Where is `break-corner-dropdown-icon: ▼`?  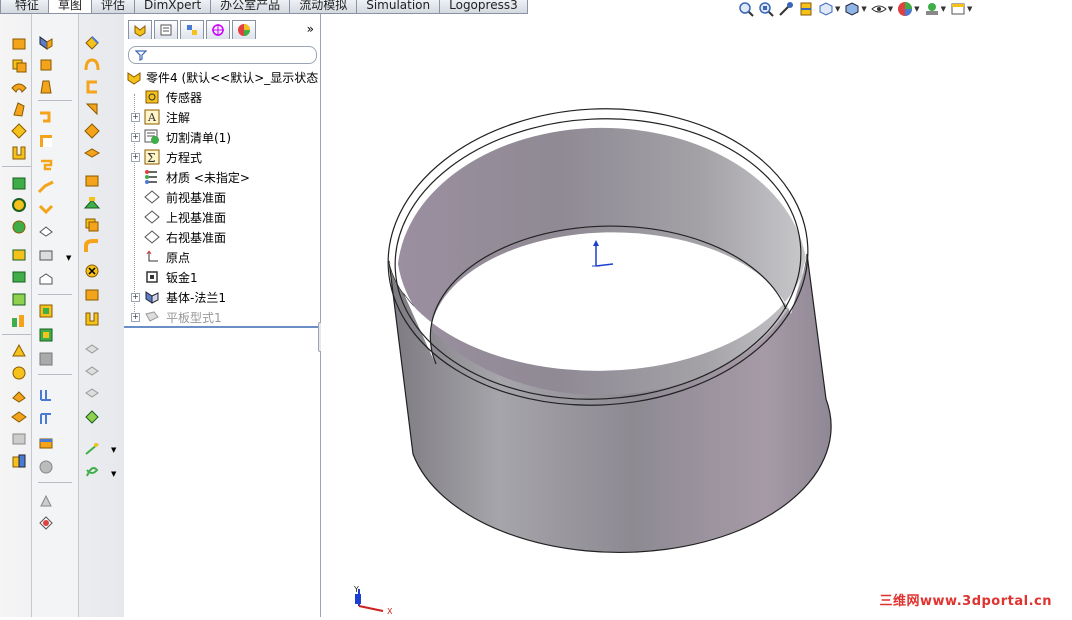 break-corner-dropdown-icon: ▼ is located at coordinates (68, 258).